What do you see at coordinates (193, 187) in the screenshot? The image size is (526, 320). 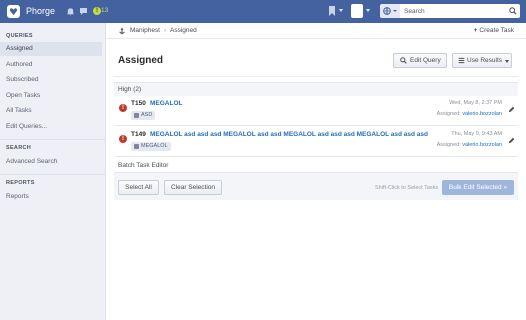 I see `clear-selection-button: Clear Selection` at bounding box center [193, 187].